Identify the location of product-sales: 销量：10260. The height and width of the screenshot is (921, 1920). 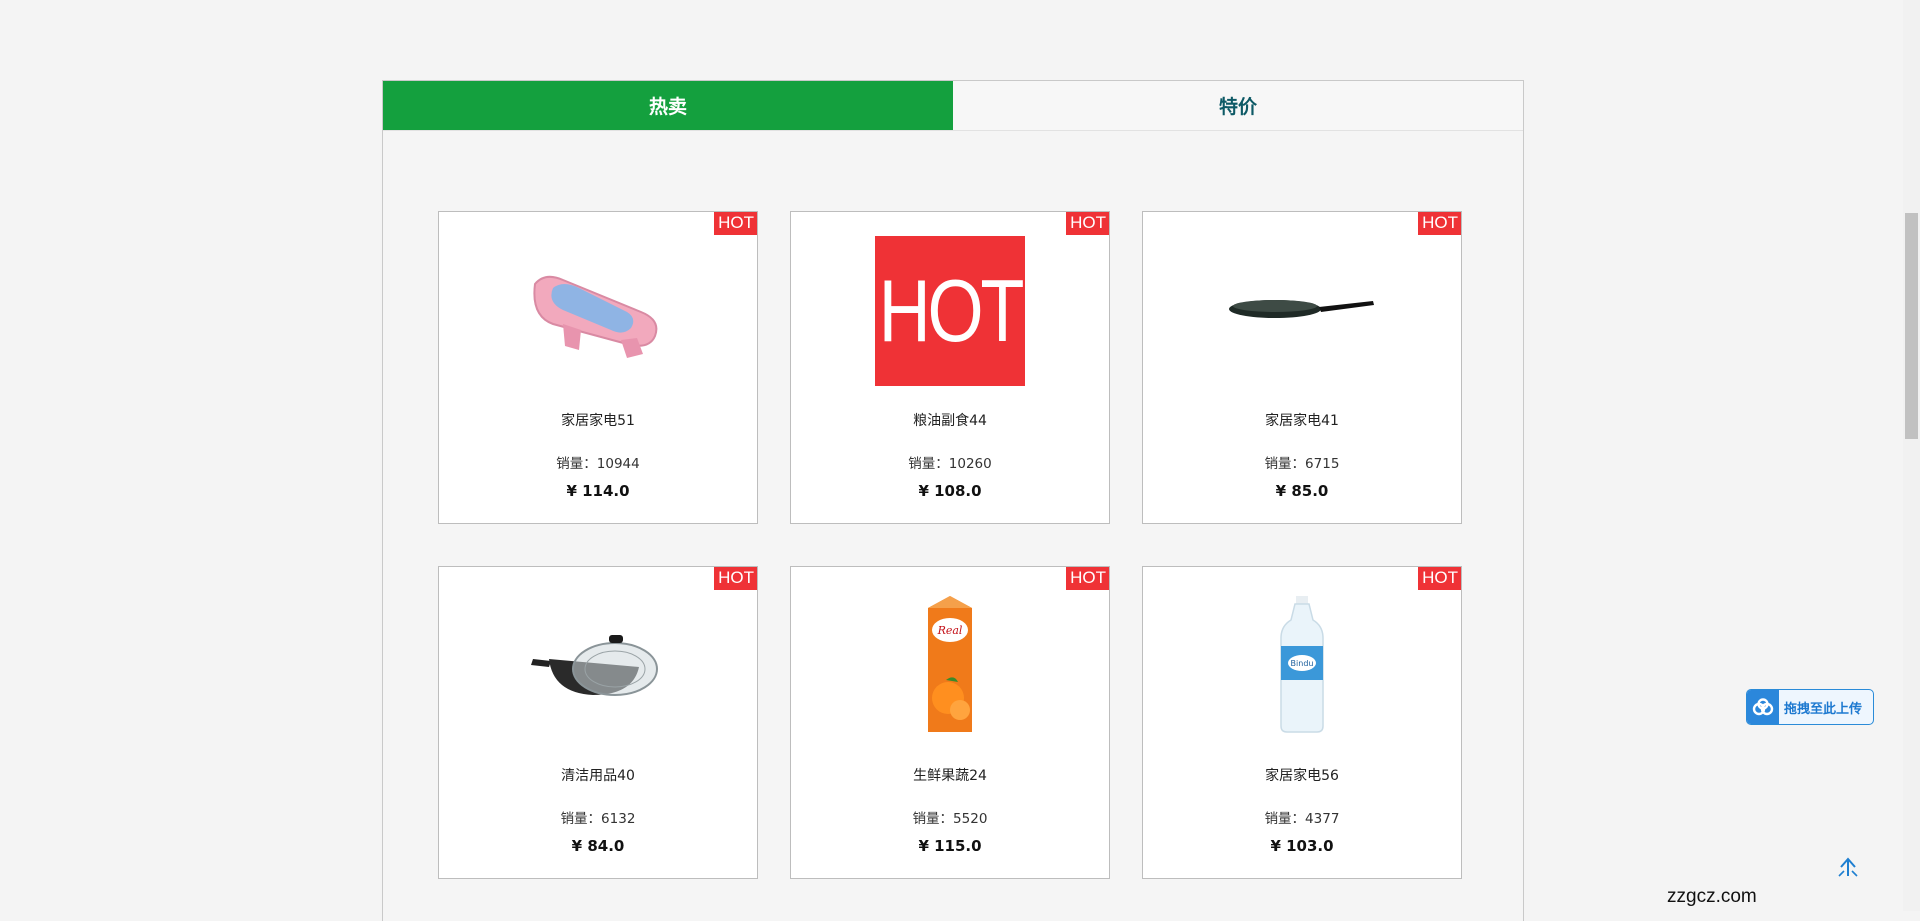
(950, 464).